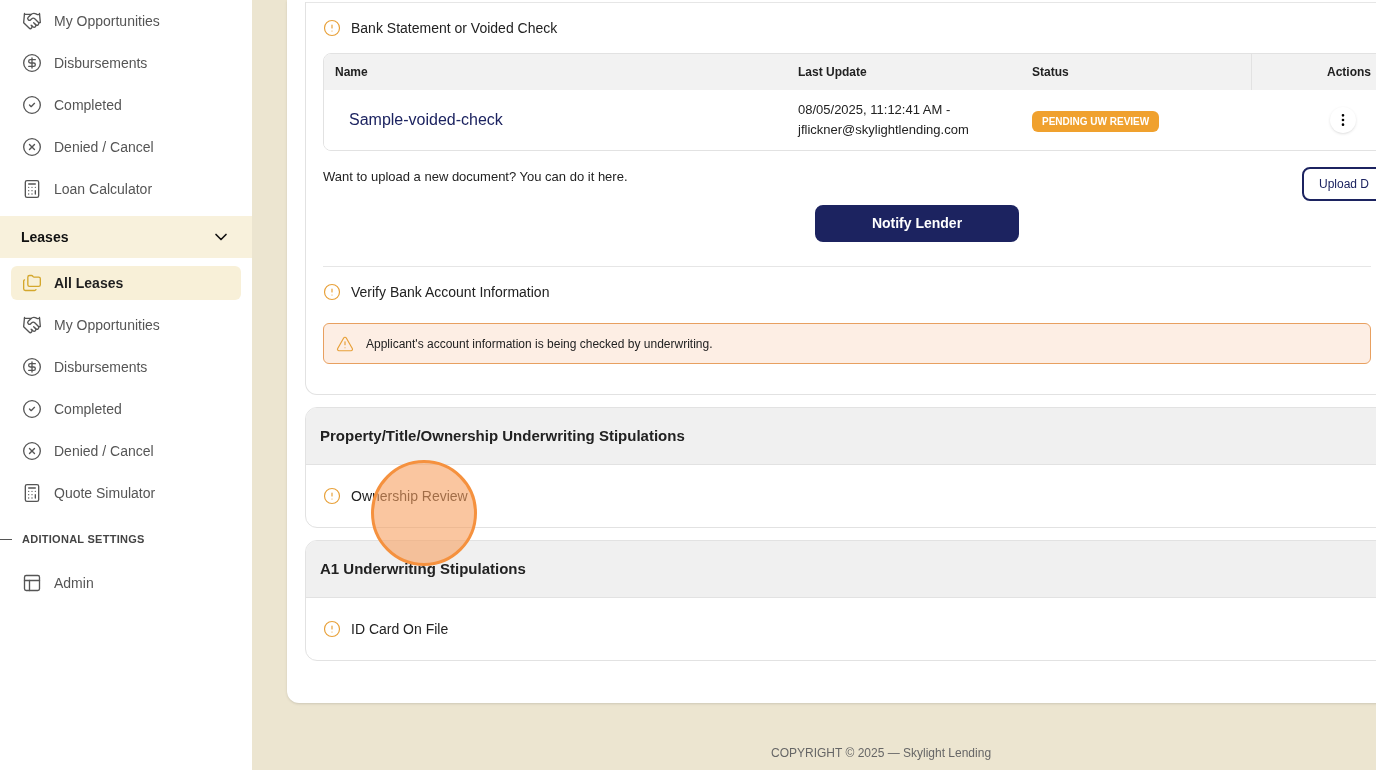  What do you see at coordinates (351, 72) in the screenshot?
I see `column-header: Name` at bounding box center [351, 72].